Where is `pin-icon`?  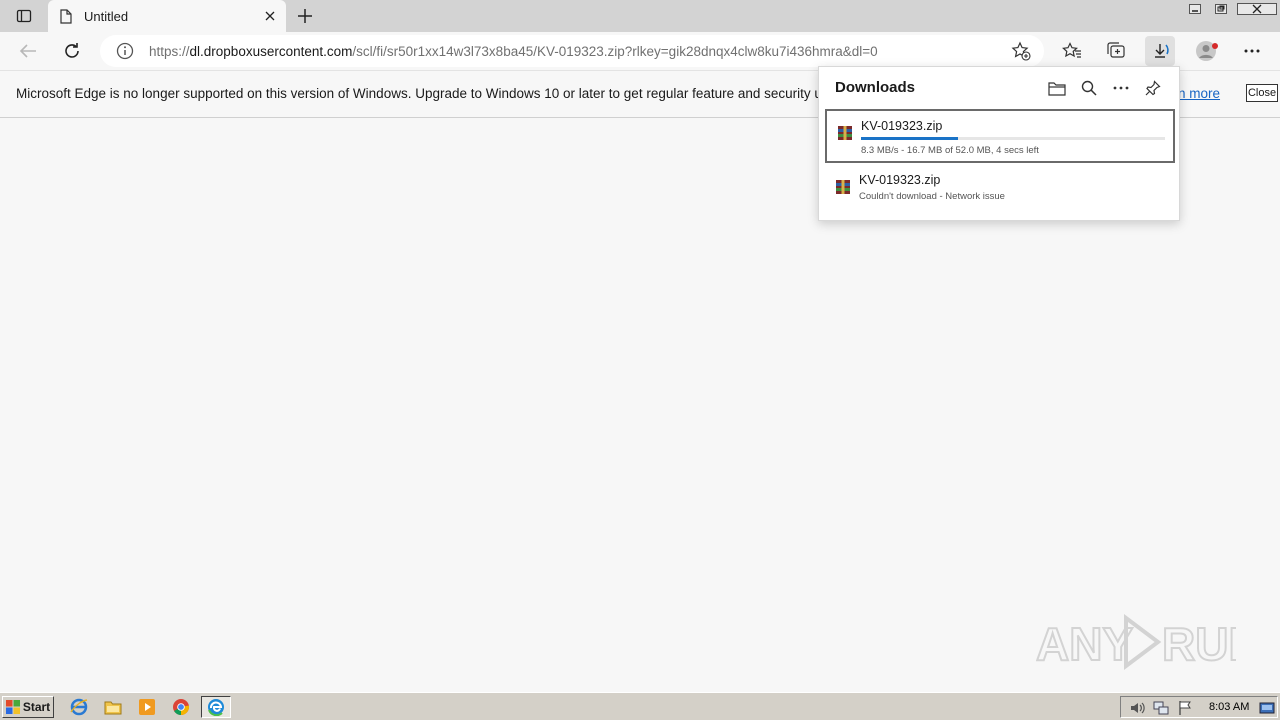
pin-icon is located at coordinates (1153, 88).